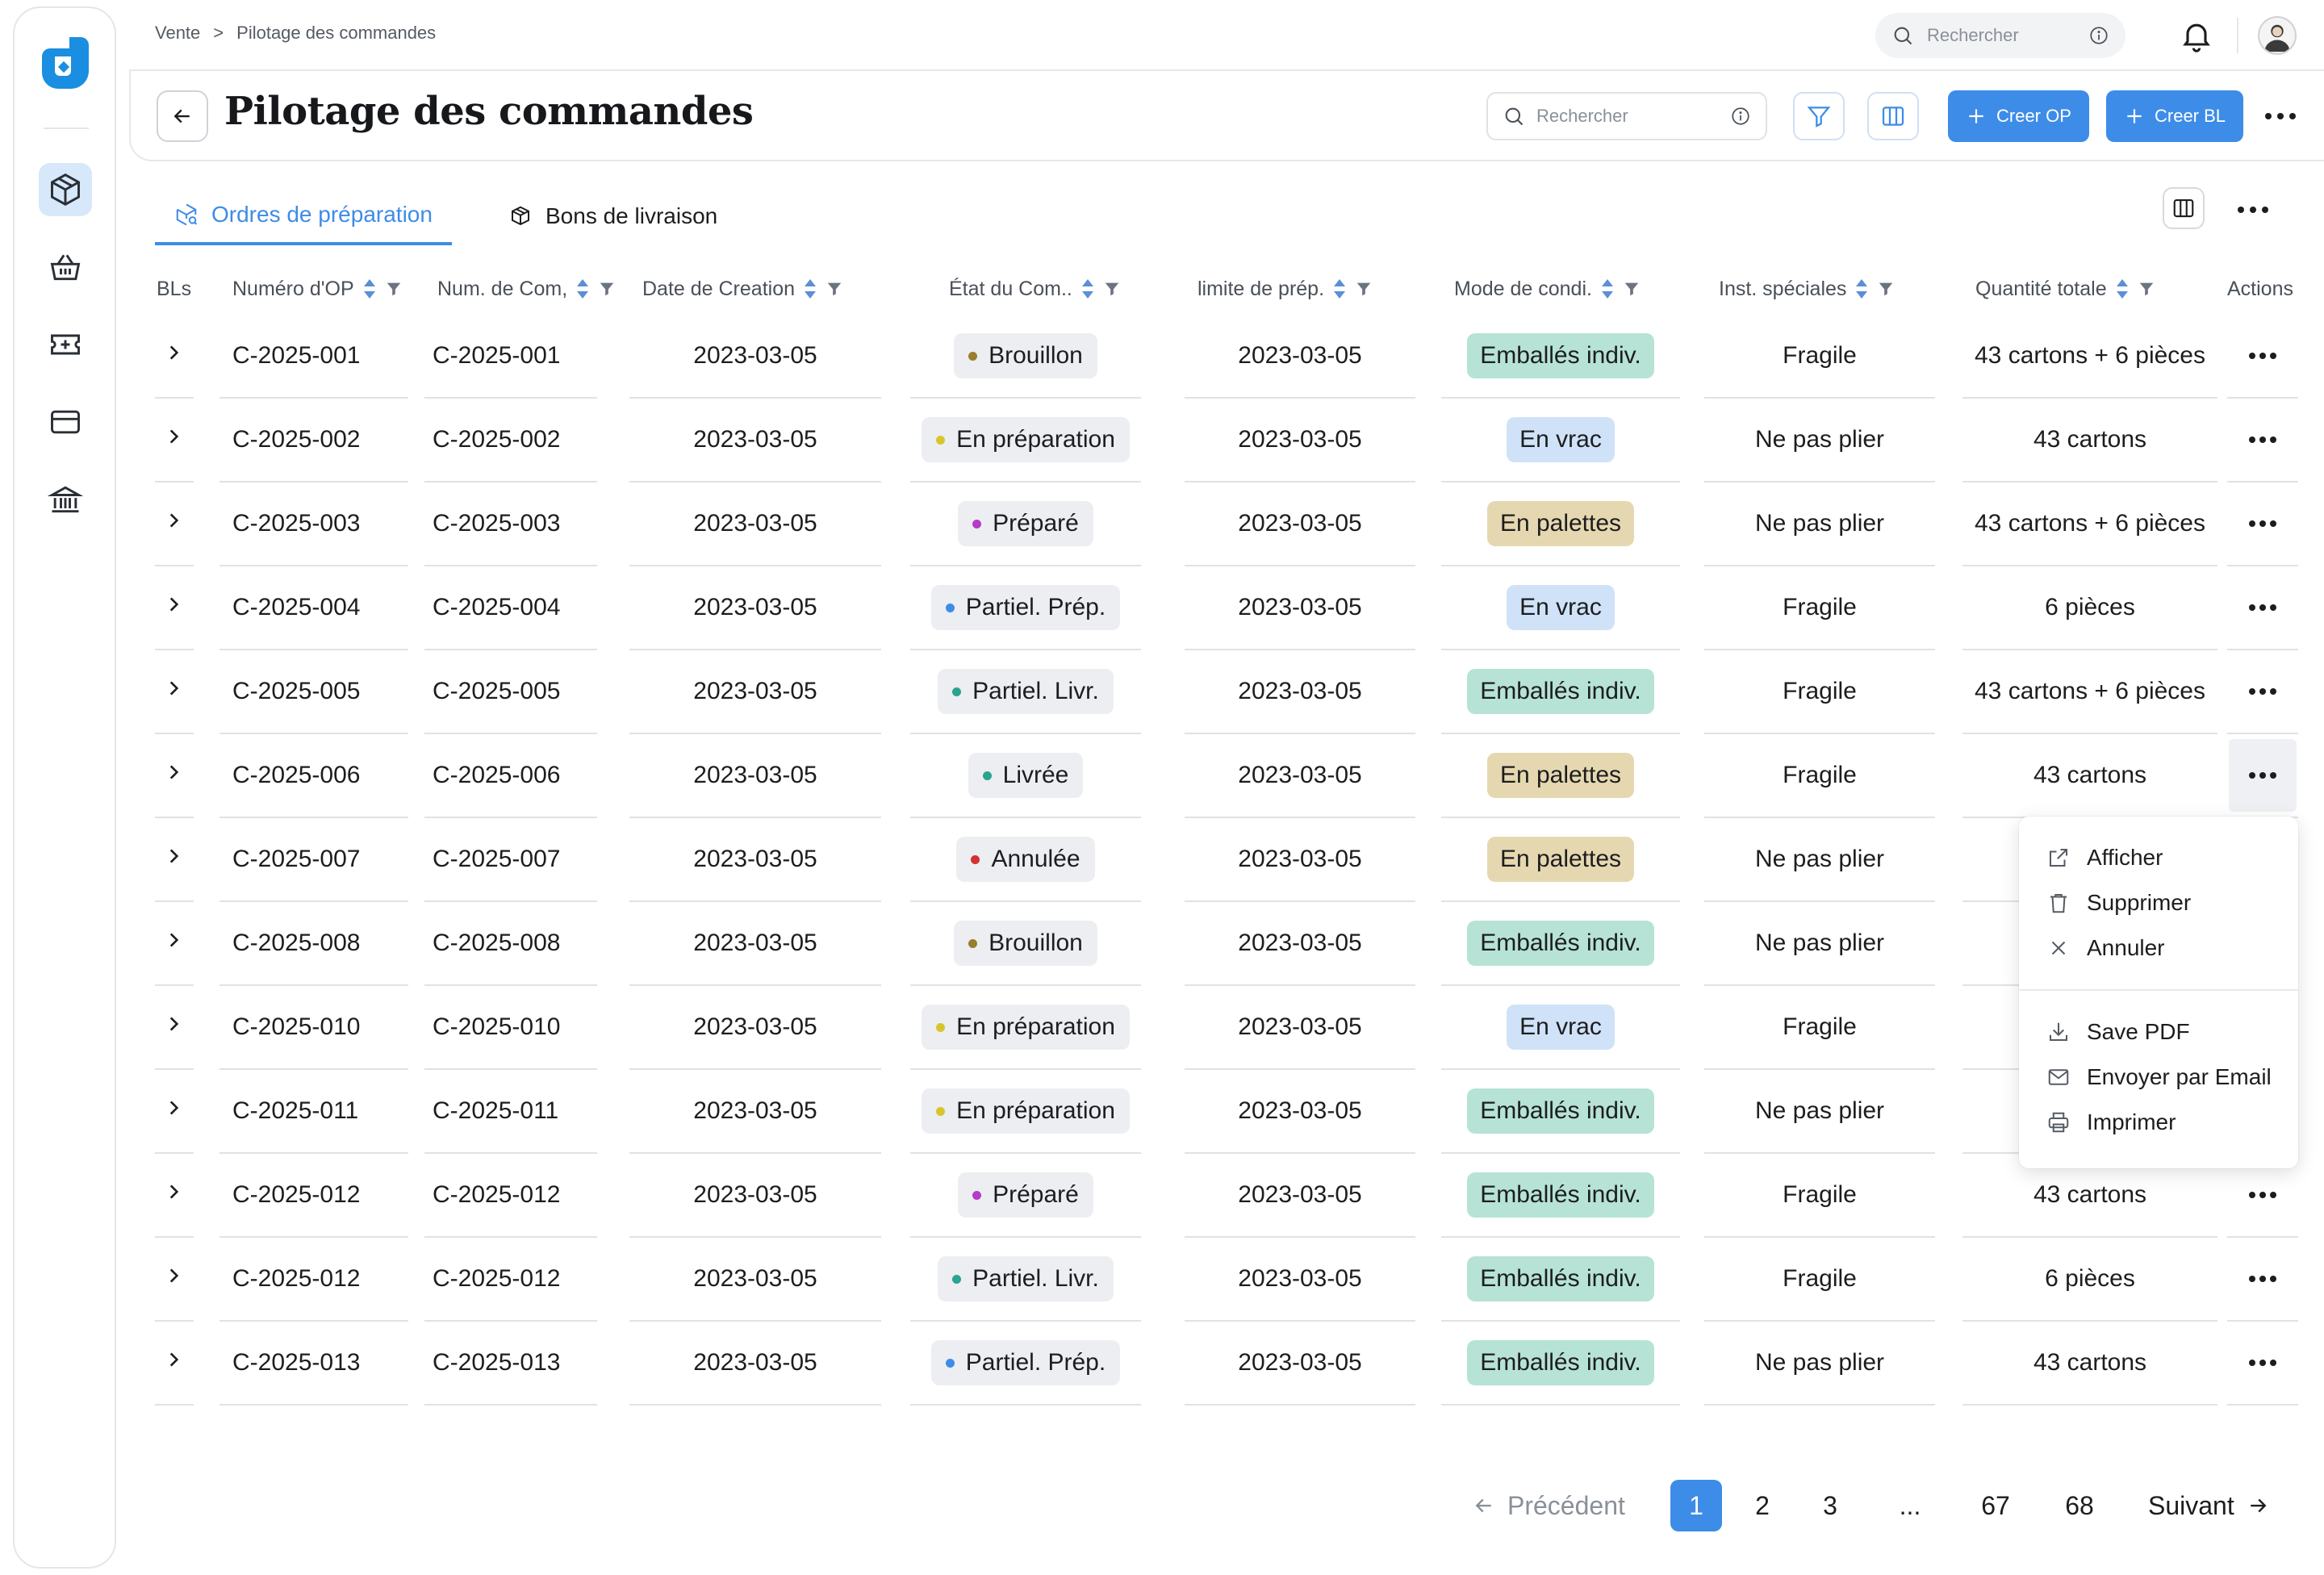 This screenshot has height=1575, width=2324. I want to click on menu-item-supprimer: Supprimer, so click(2158, 903).